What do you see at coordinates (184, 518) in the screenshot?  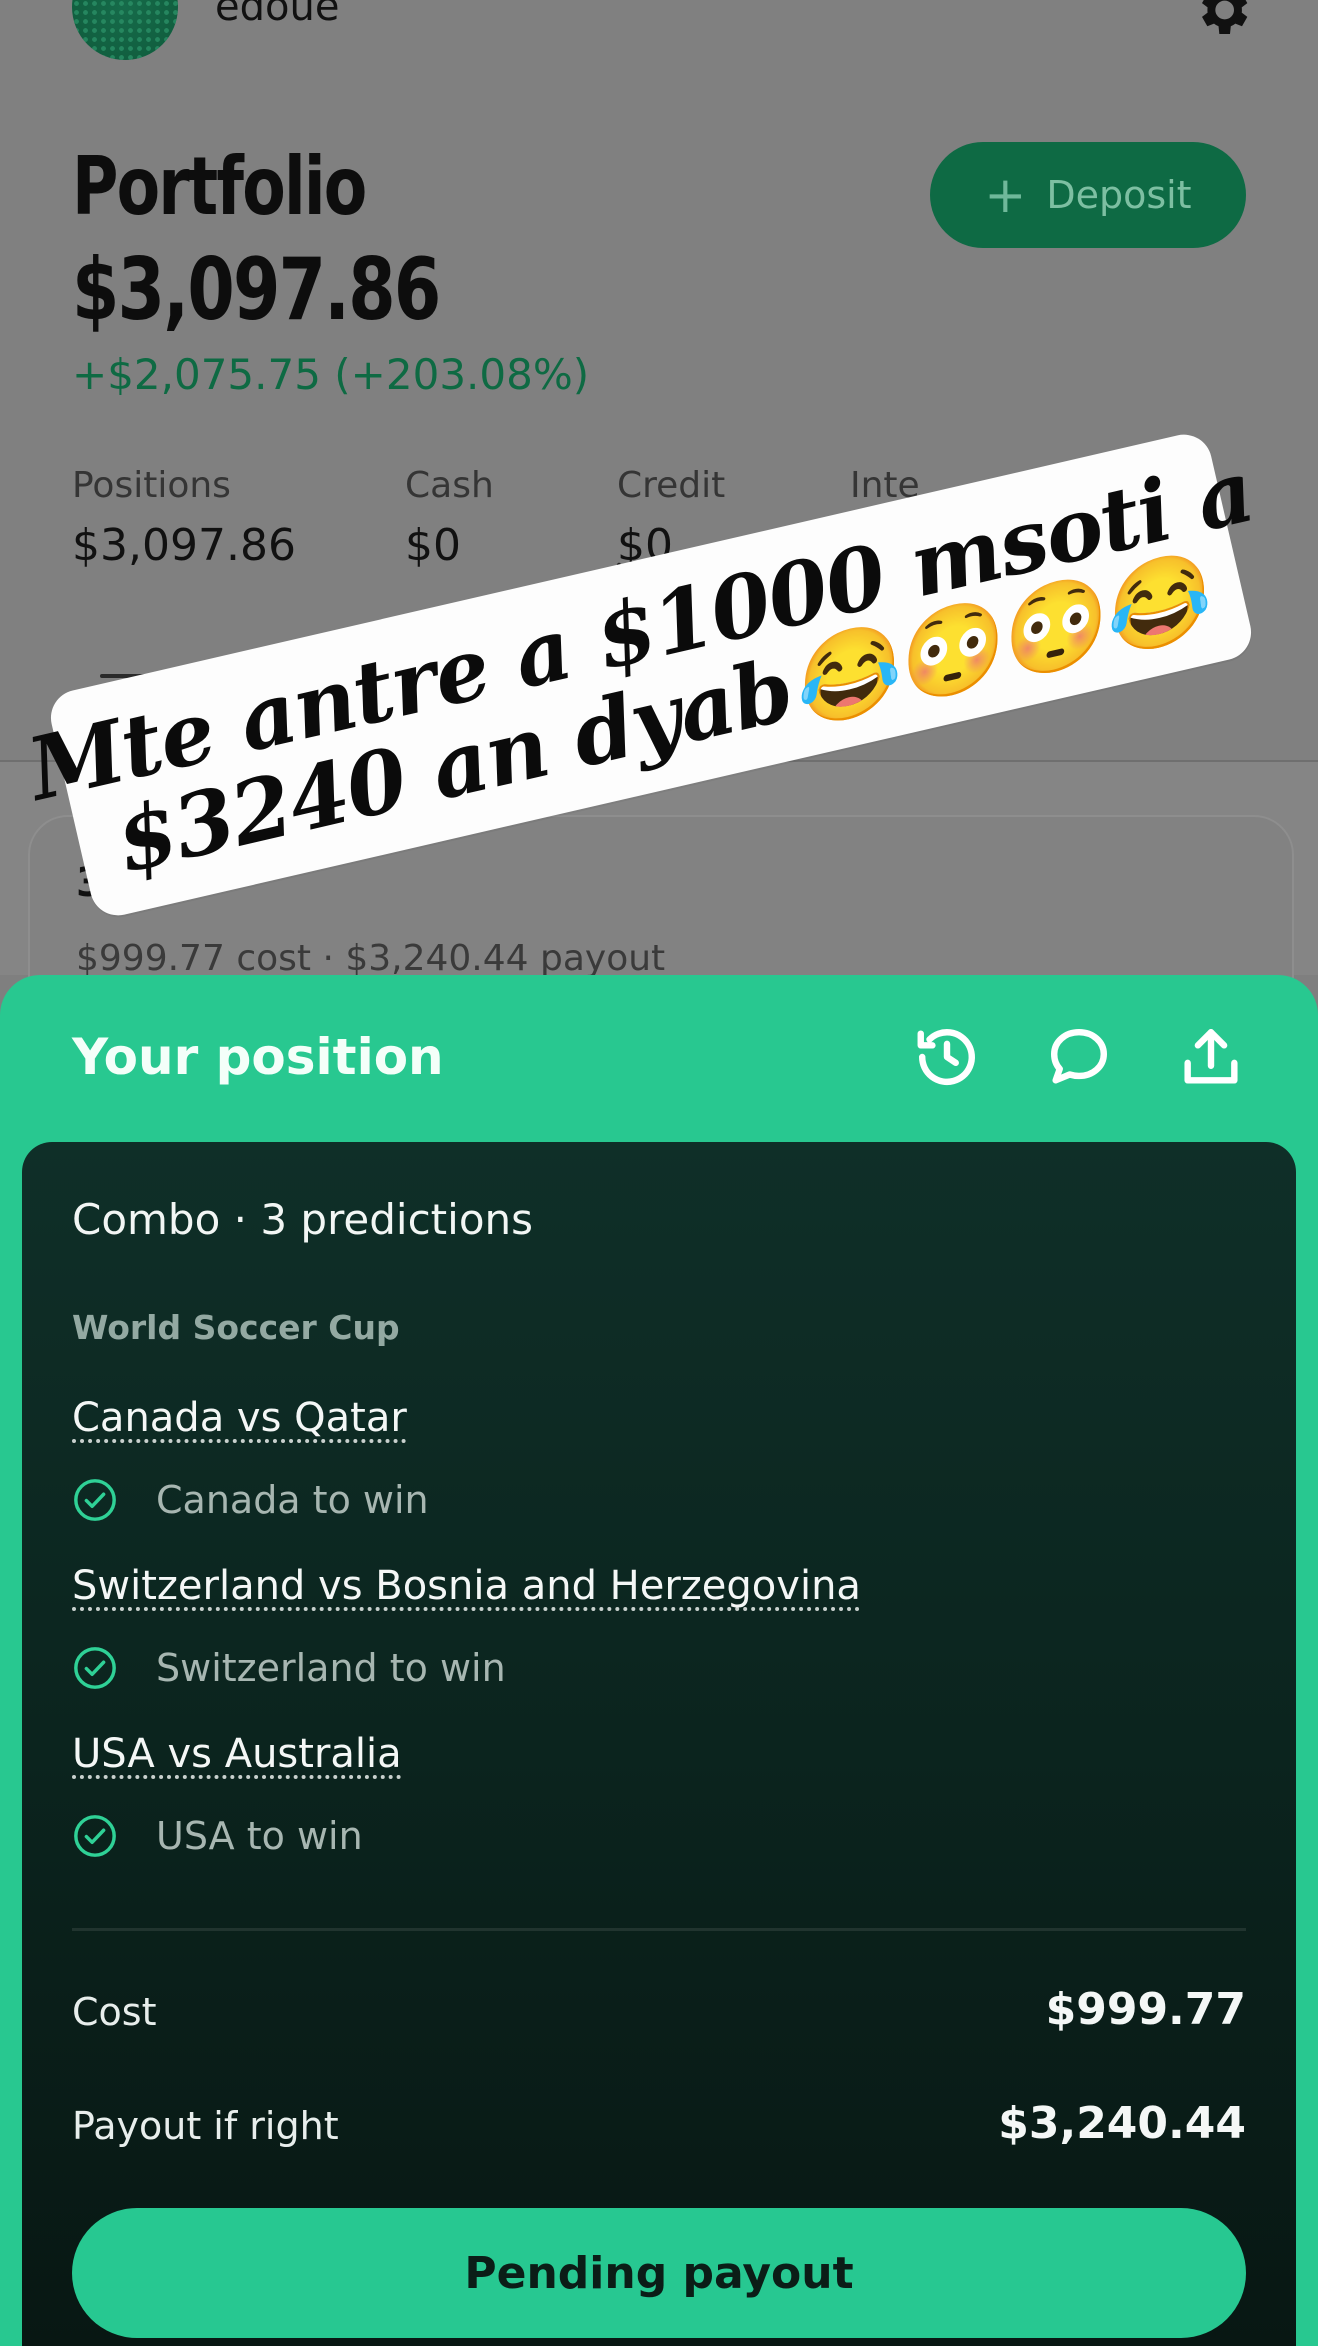 I see `stat-positions: Positions $3,097.86` at bounding box center [184, 518].